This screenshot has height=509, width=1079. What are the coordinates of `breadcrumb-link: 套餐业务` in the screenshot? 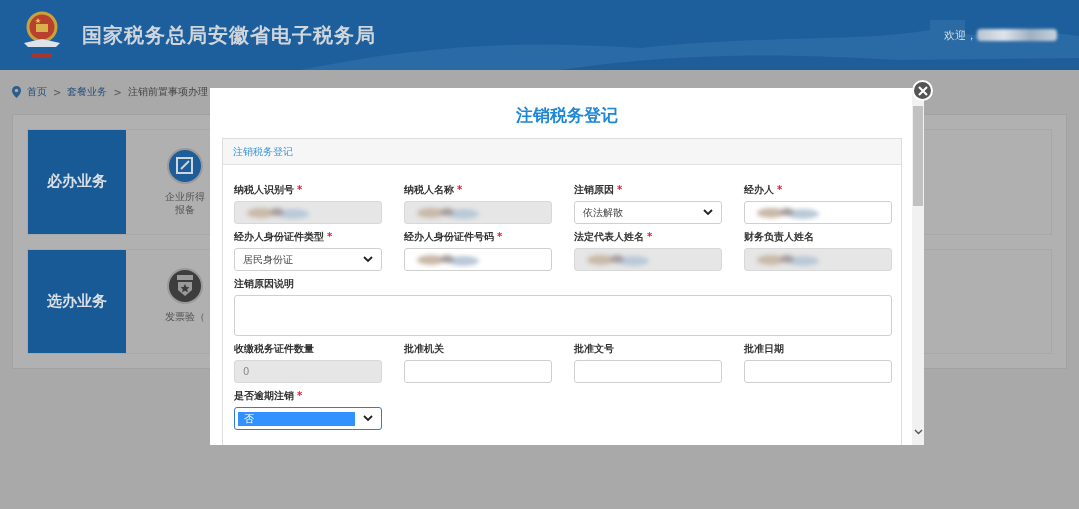 It's located at (87, 92).